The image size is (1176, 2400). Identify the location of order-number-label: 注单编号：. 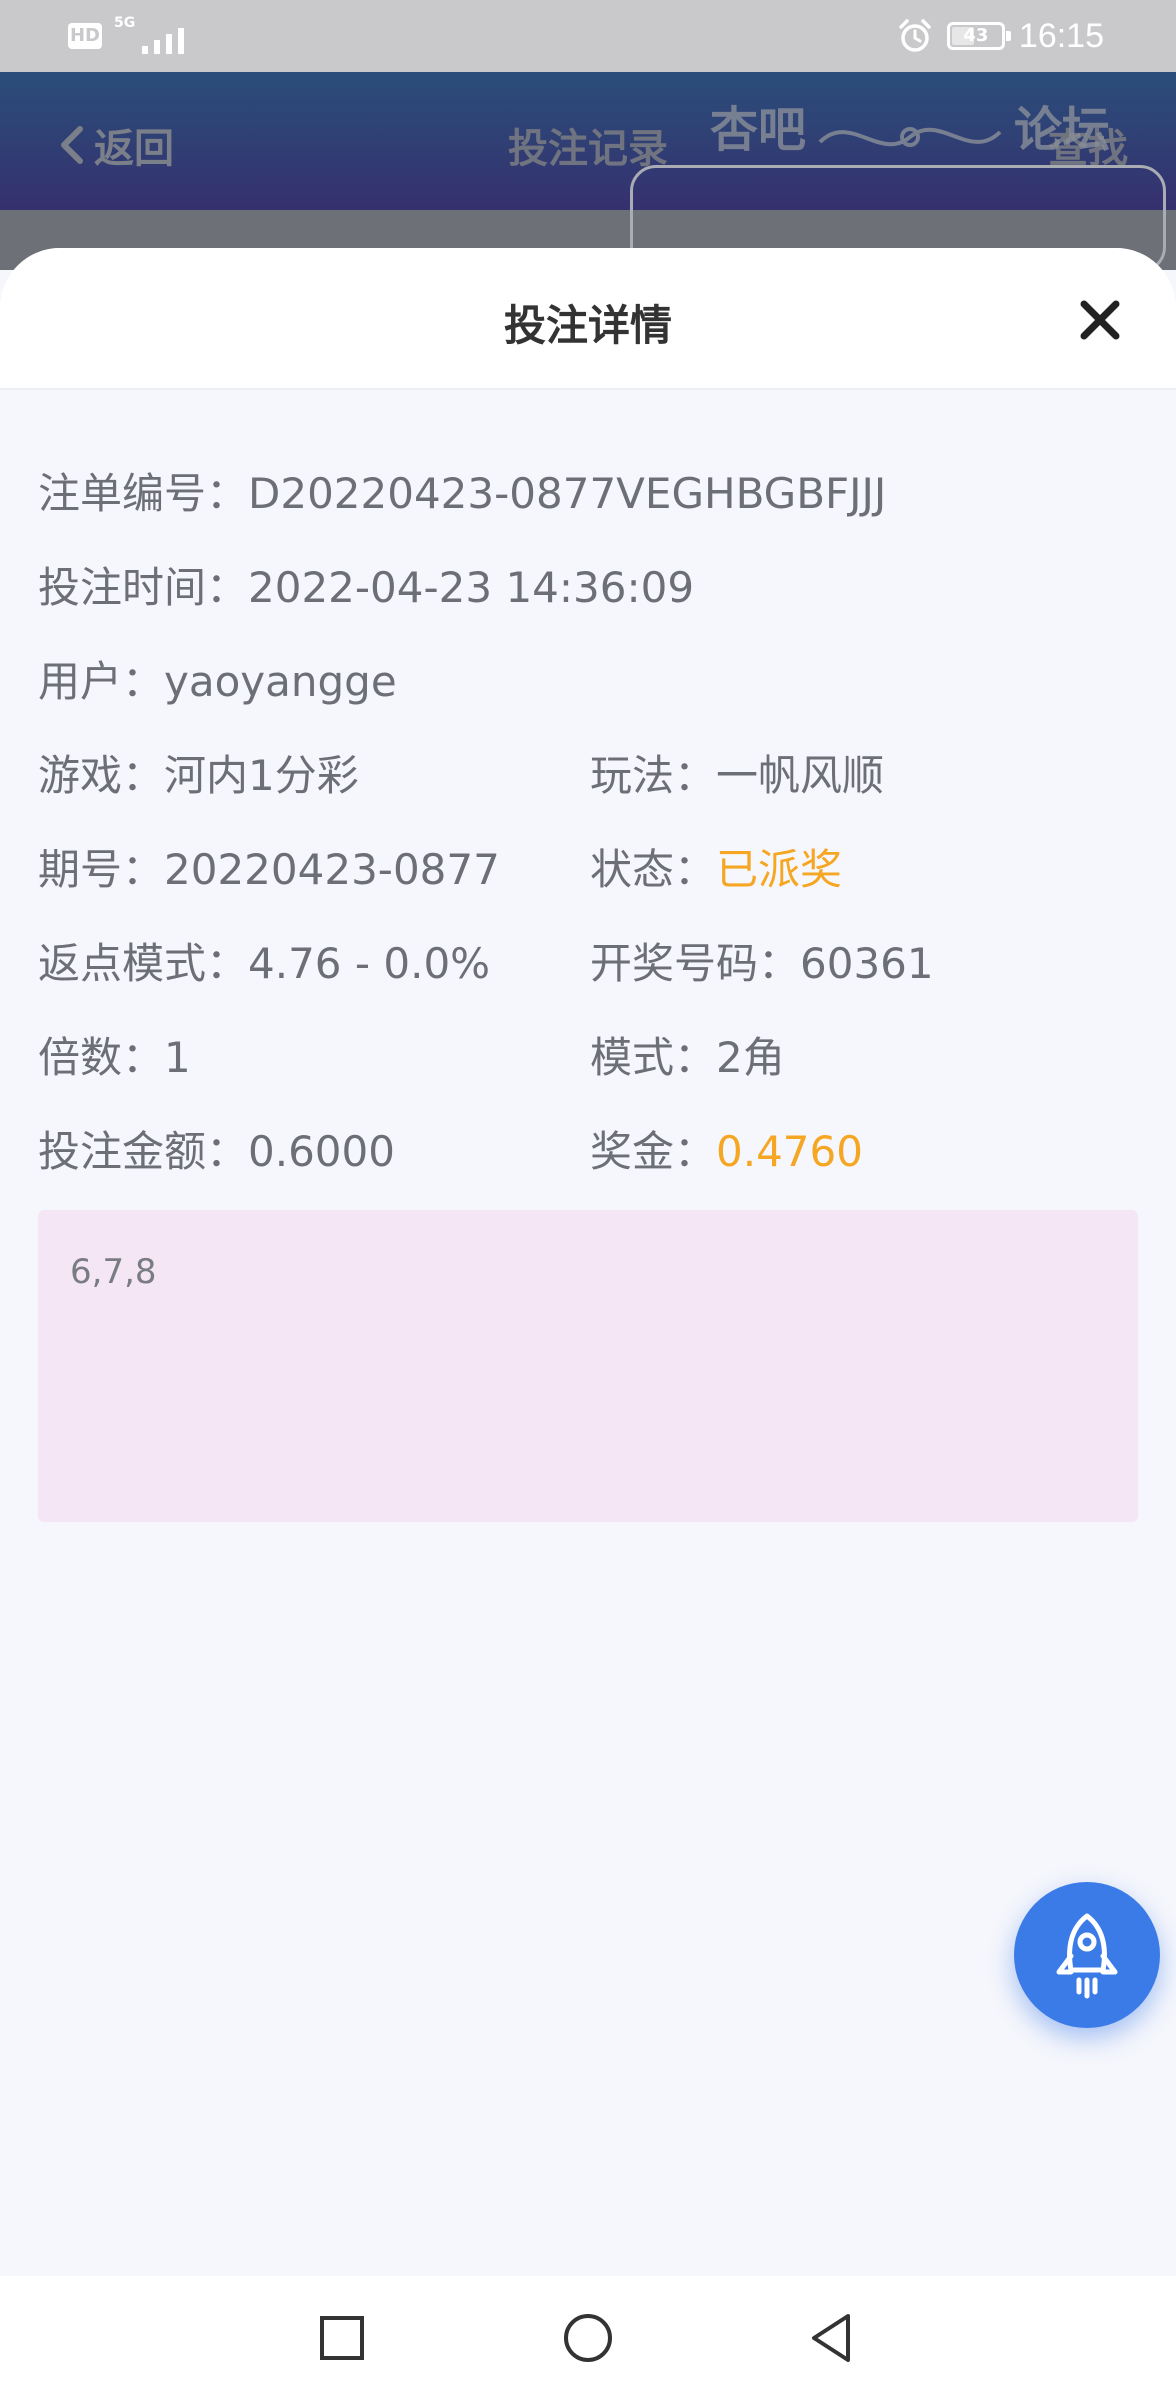
(143, 493).